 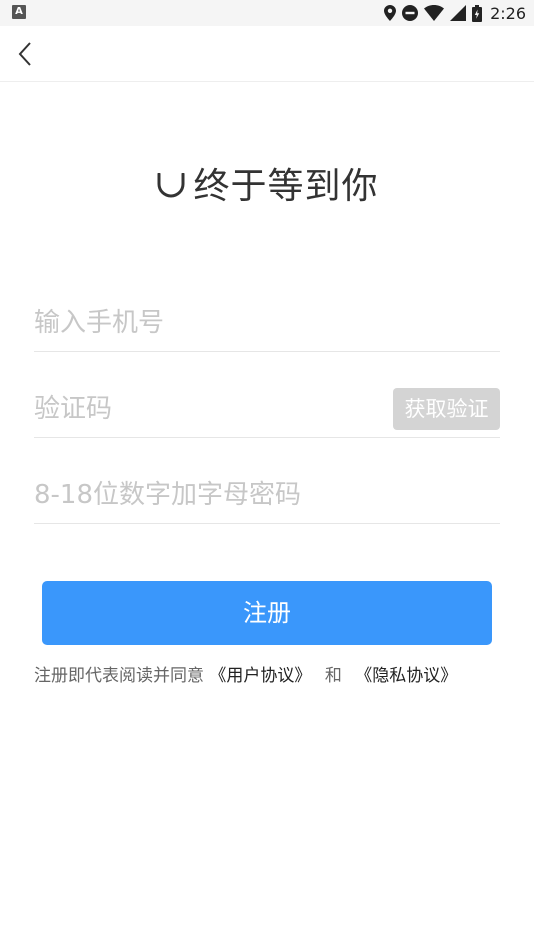 What do you see at coordinates (267, 54) in the screenshot?
I see `top-nav` at bounding box center [267, 54].